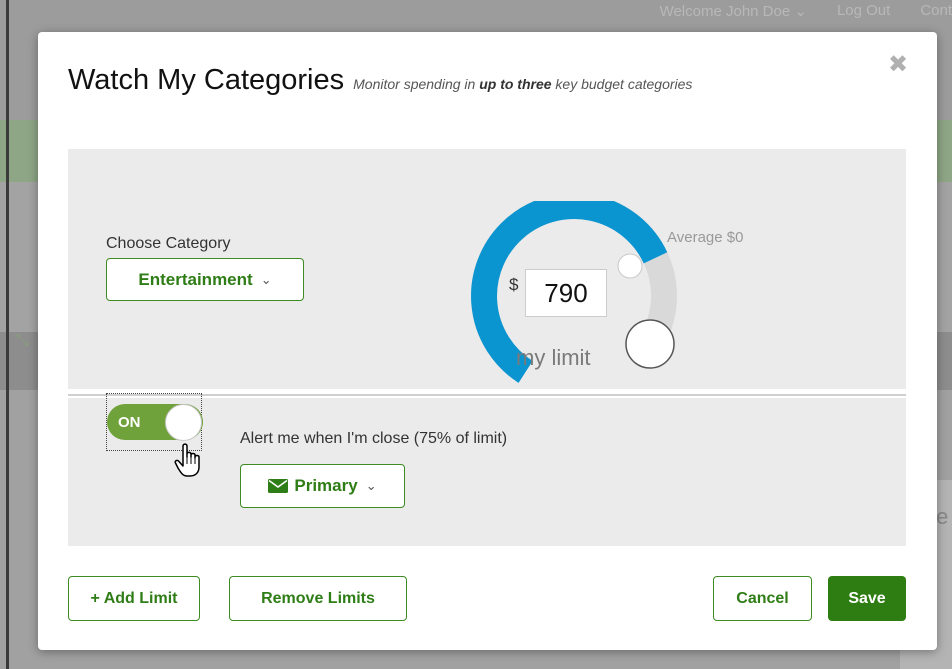 This screenshot has width=952, height=669. I want to click on background-left-border, so click(7, 334).